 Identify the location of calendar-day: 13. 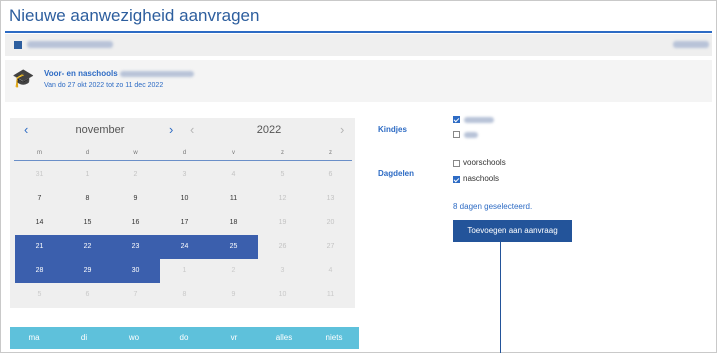
(330, 199).